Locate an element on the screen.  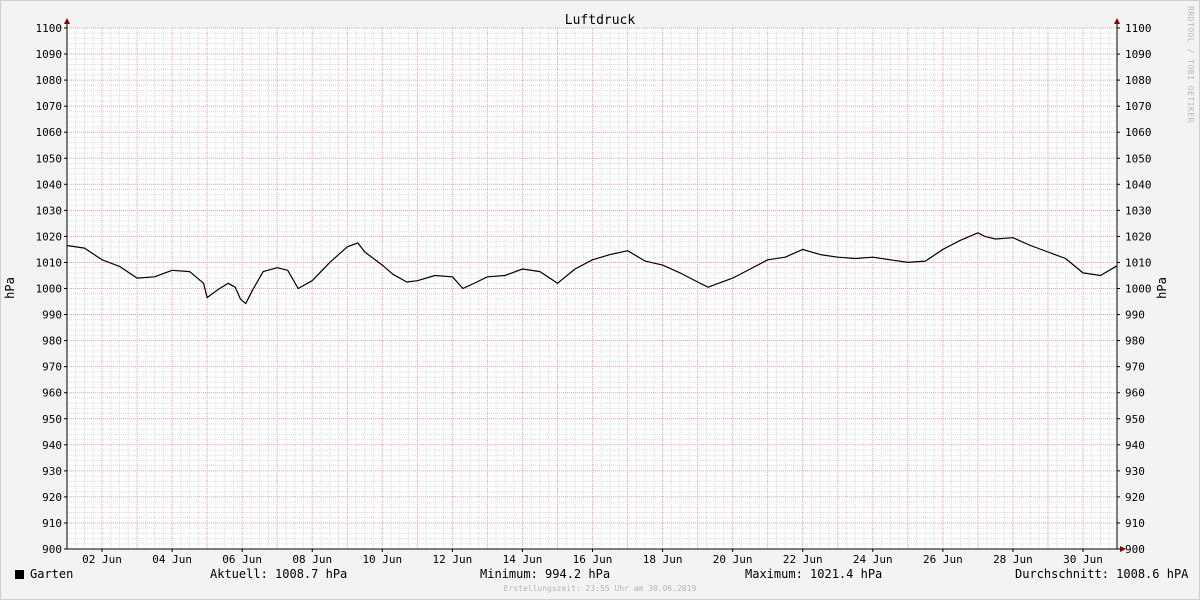
y-tick-label-left: 930 is located at coordinates (52, 471).